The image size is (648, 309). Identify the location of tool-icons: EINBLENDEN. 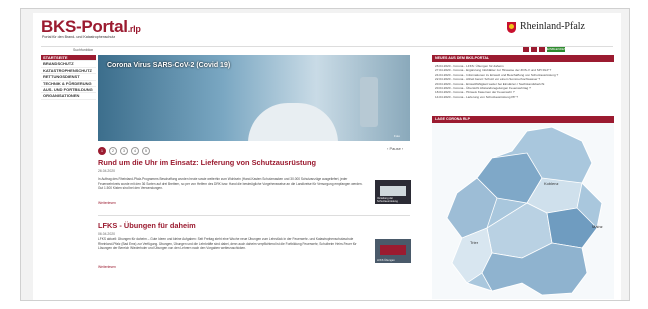
(544, 49).